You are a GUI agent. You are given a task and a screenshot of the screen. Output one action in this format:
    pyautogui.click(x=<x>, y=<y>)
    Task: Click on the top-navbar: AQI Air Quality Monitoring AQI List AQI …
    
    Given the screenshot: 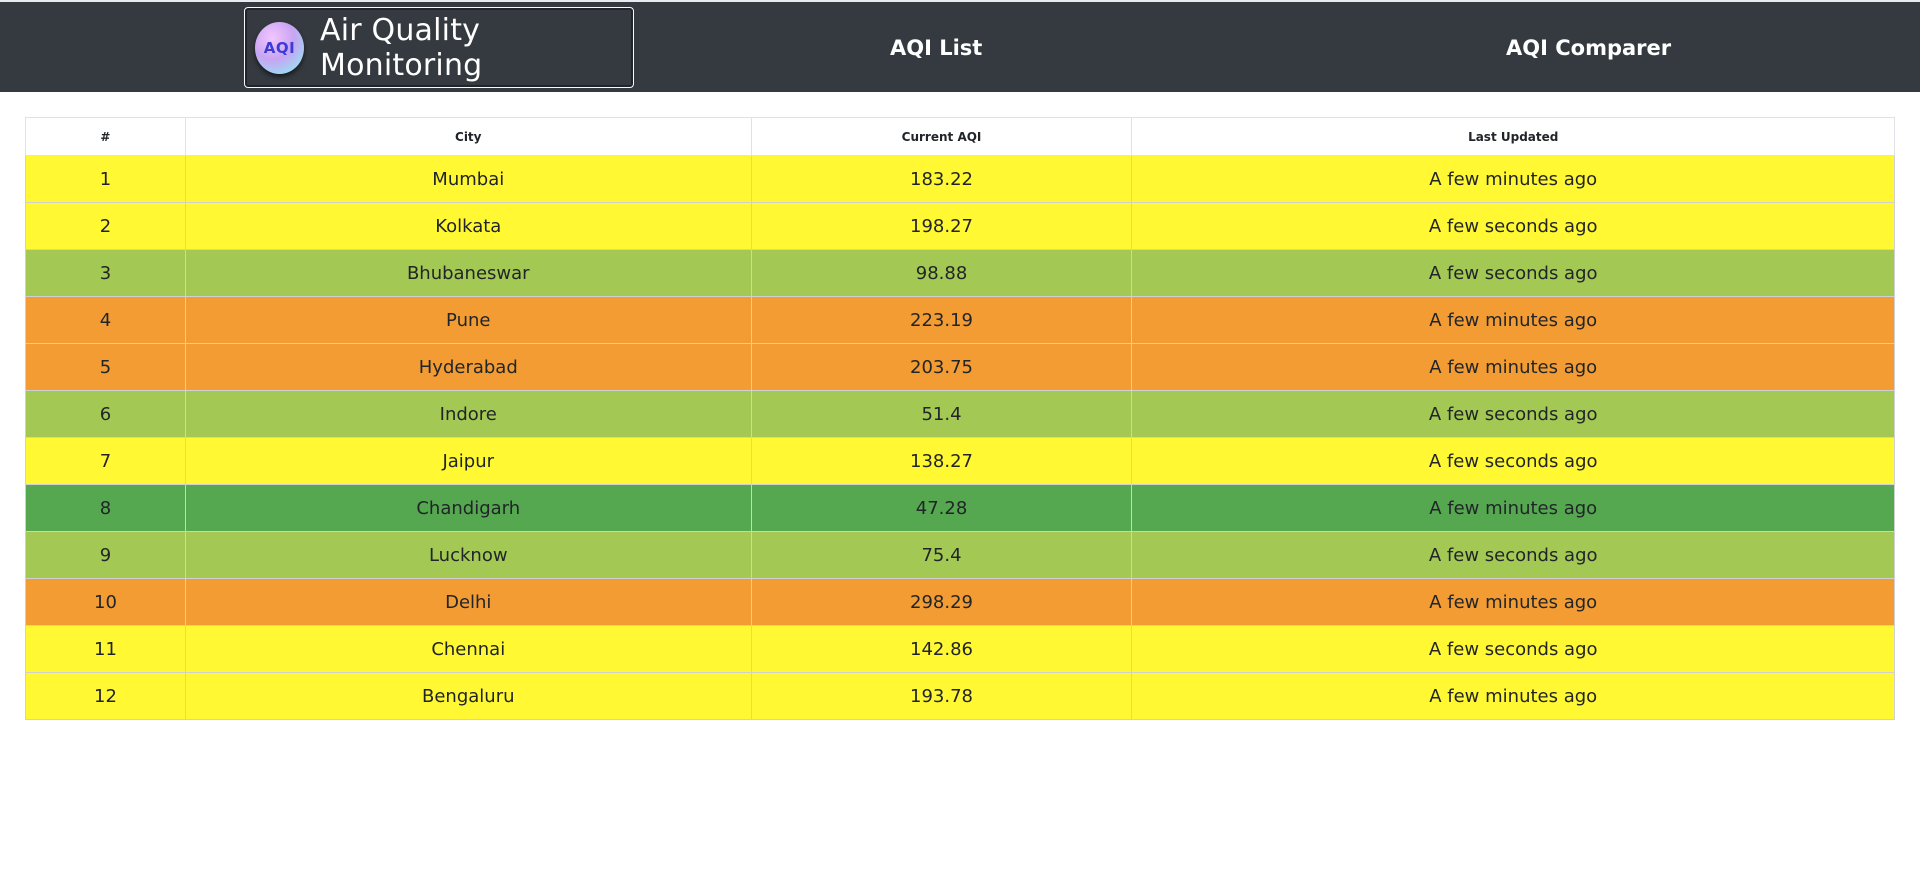 What is the action you would take?
    pyautogui.click(x=960, y=46)
    